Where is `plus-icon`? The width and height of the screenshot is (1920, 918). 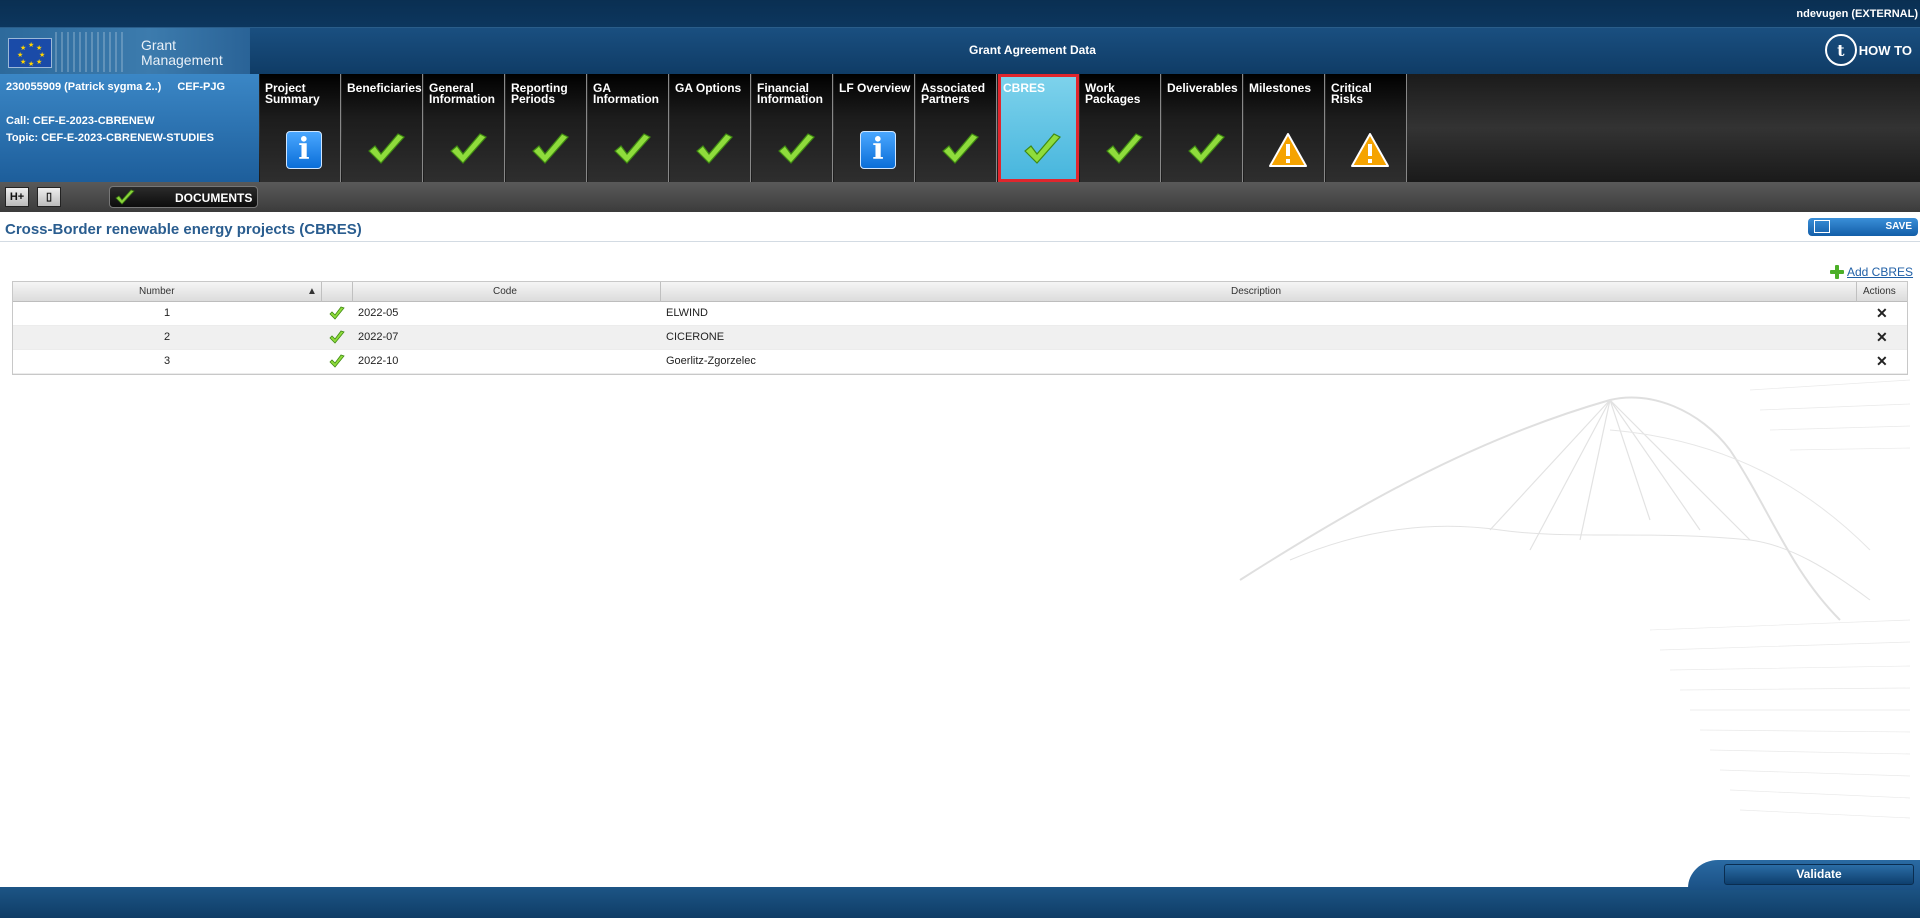
plus-icon is located at coordinates (1837, 272).